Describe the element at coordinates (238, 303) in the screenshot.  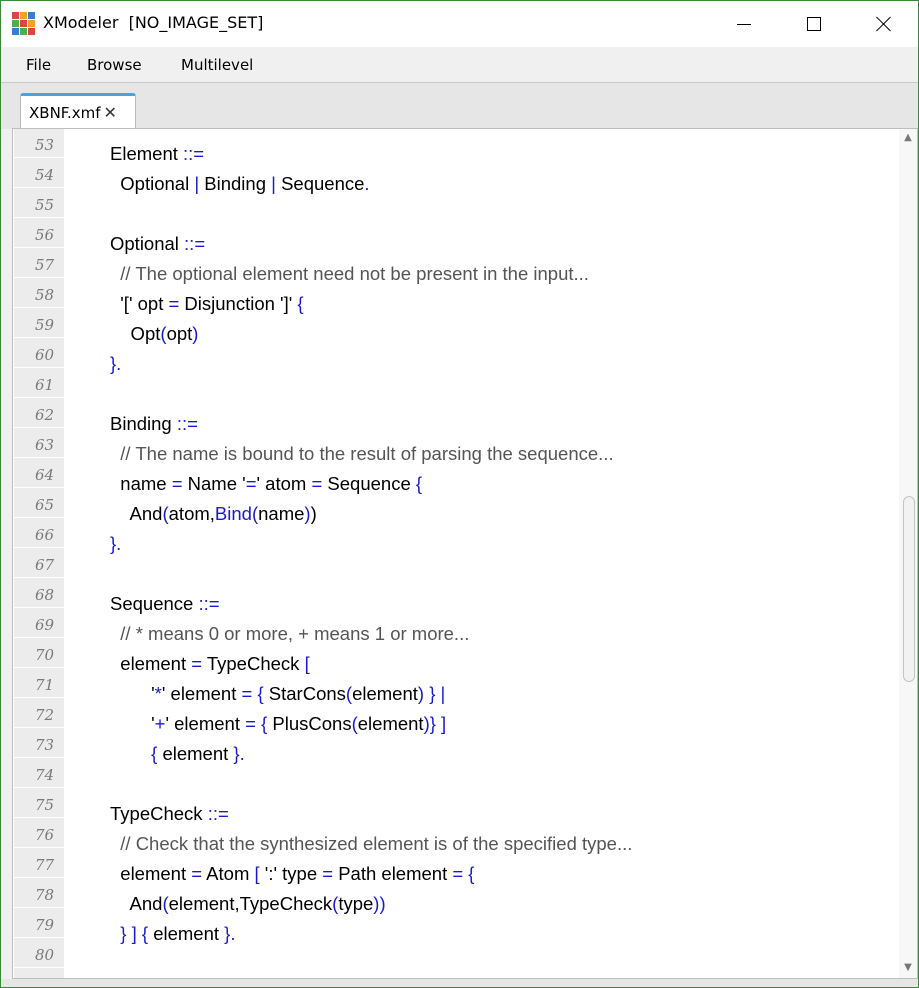
I see `code-token: Disjunction ']'` at that location.